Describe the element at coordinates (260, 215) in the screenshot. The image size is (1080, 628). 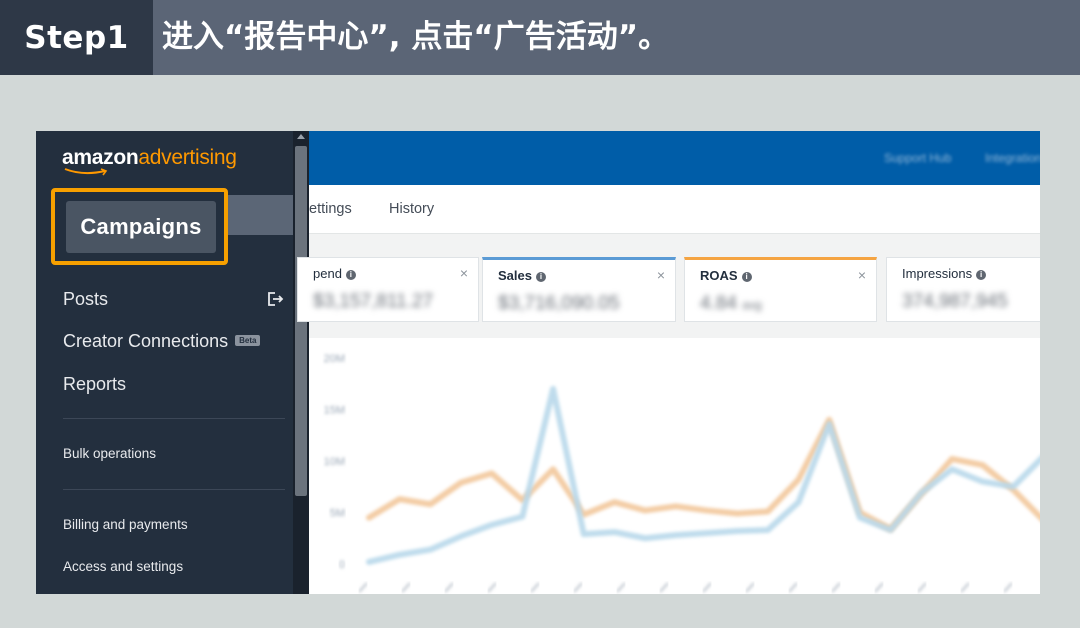
I see `selected-nav-indicator` at that location.